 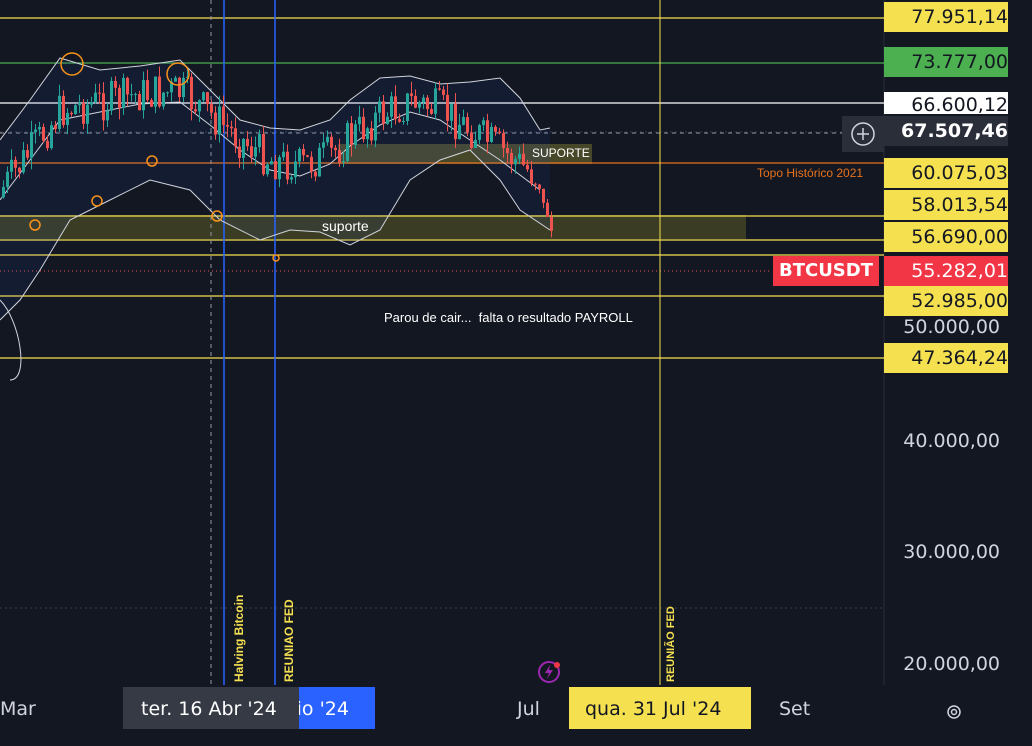 I want to click on suporte-upper-label: SUPORTE, so click(x=561, y=153).